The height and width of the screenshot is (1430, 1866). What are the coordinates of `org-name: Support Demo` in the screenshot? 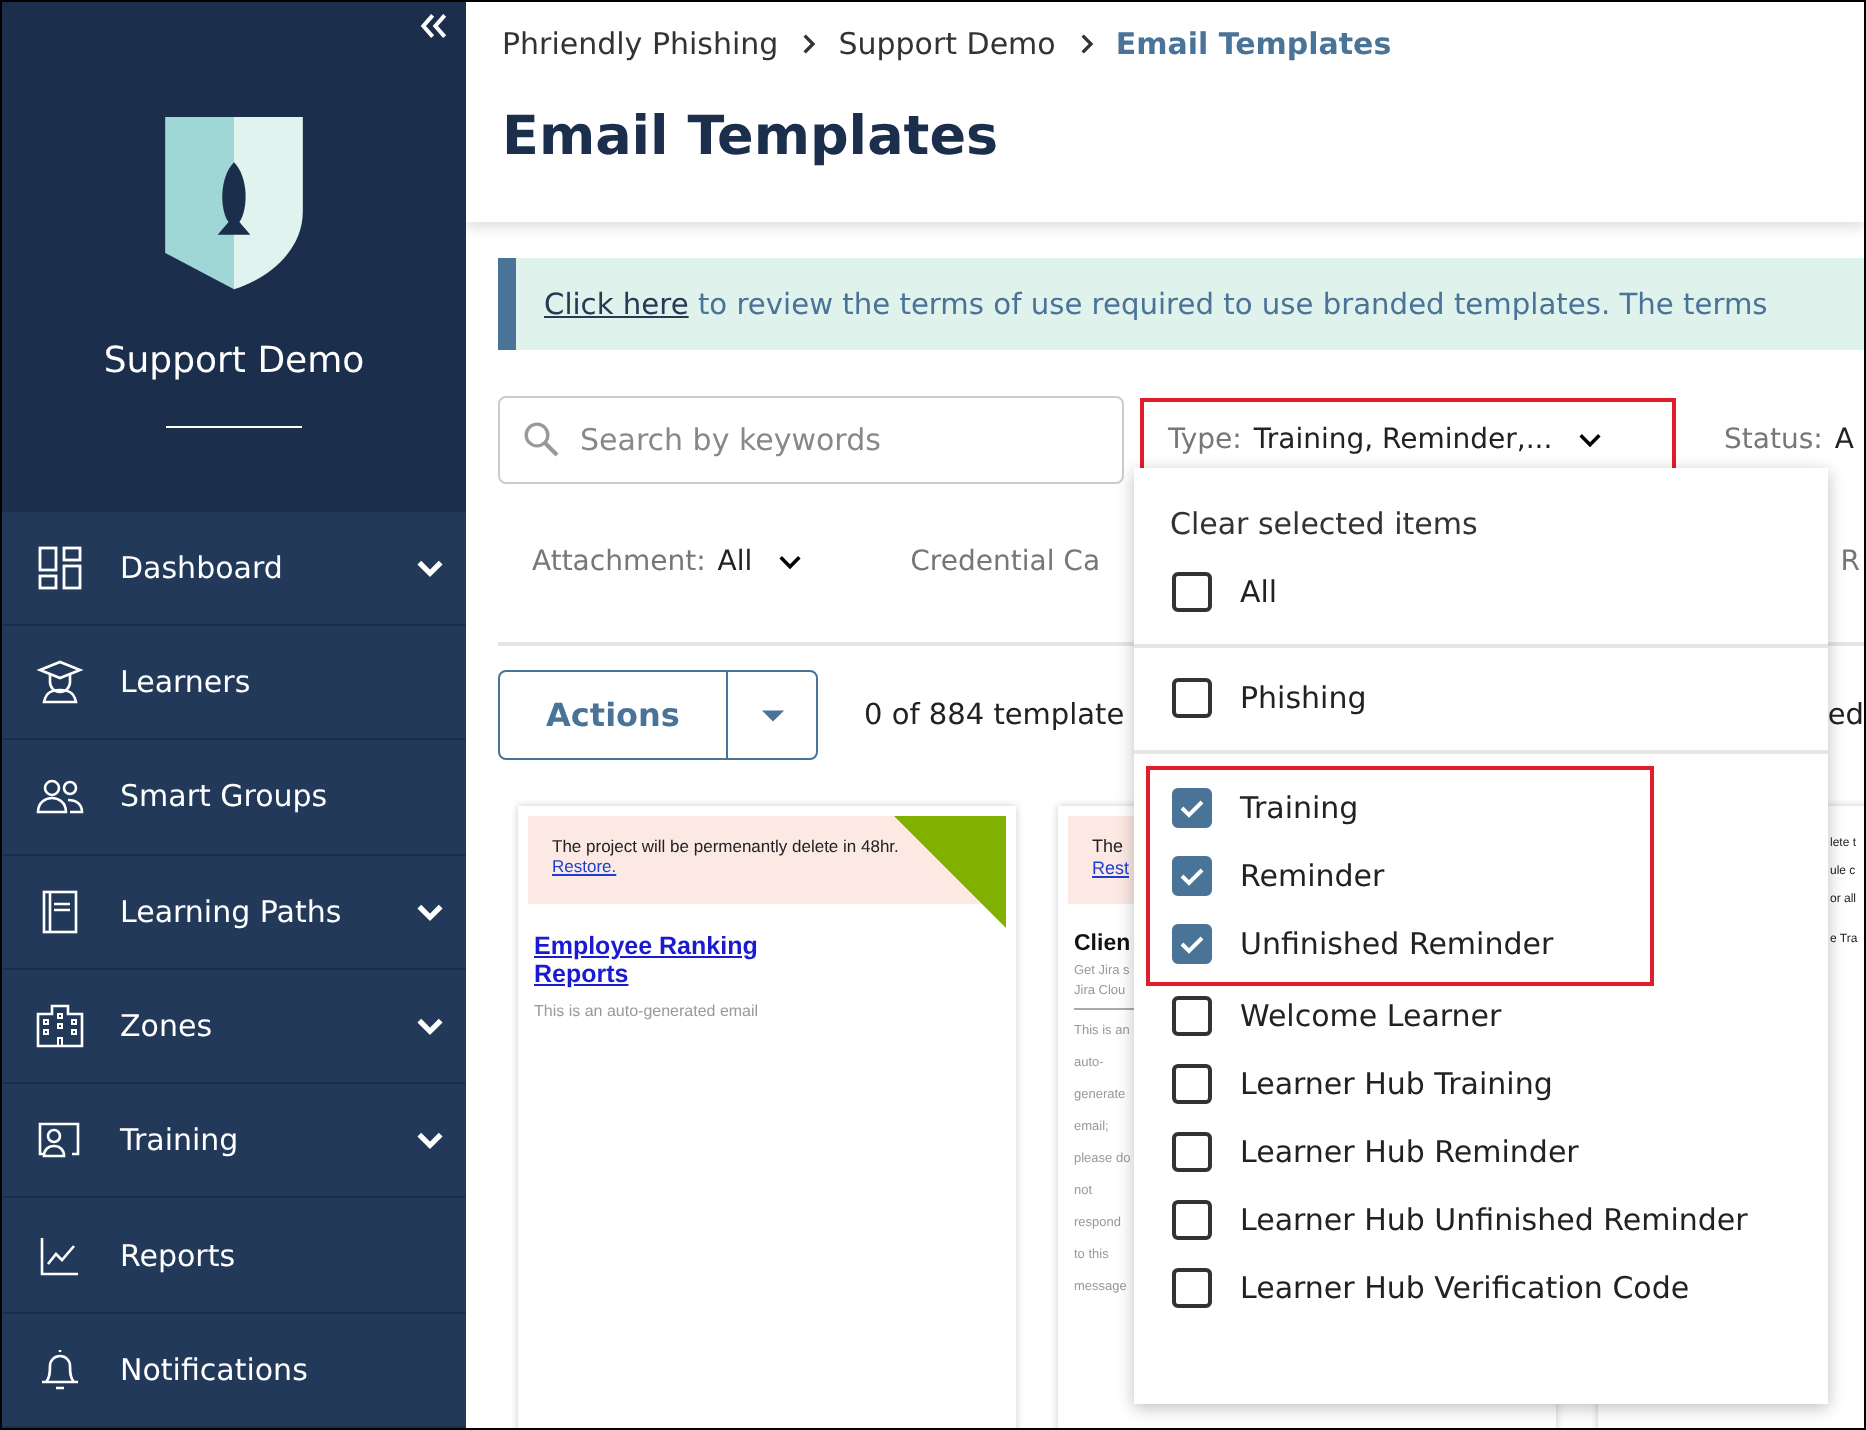 It's located at (234, 361).